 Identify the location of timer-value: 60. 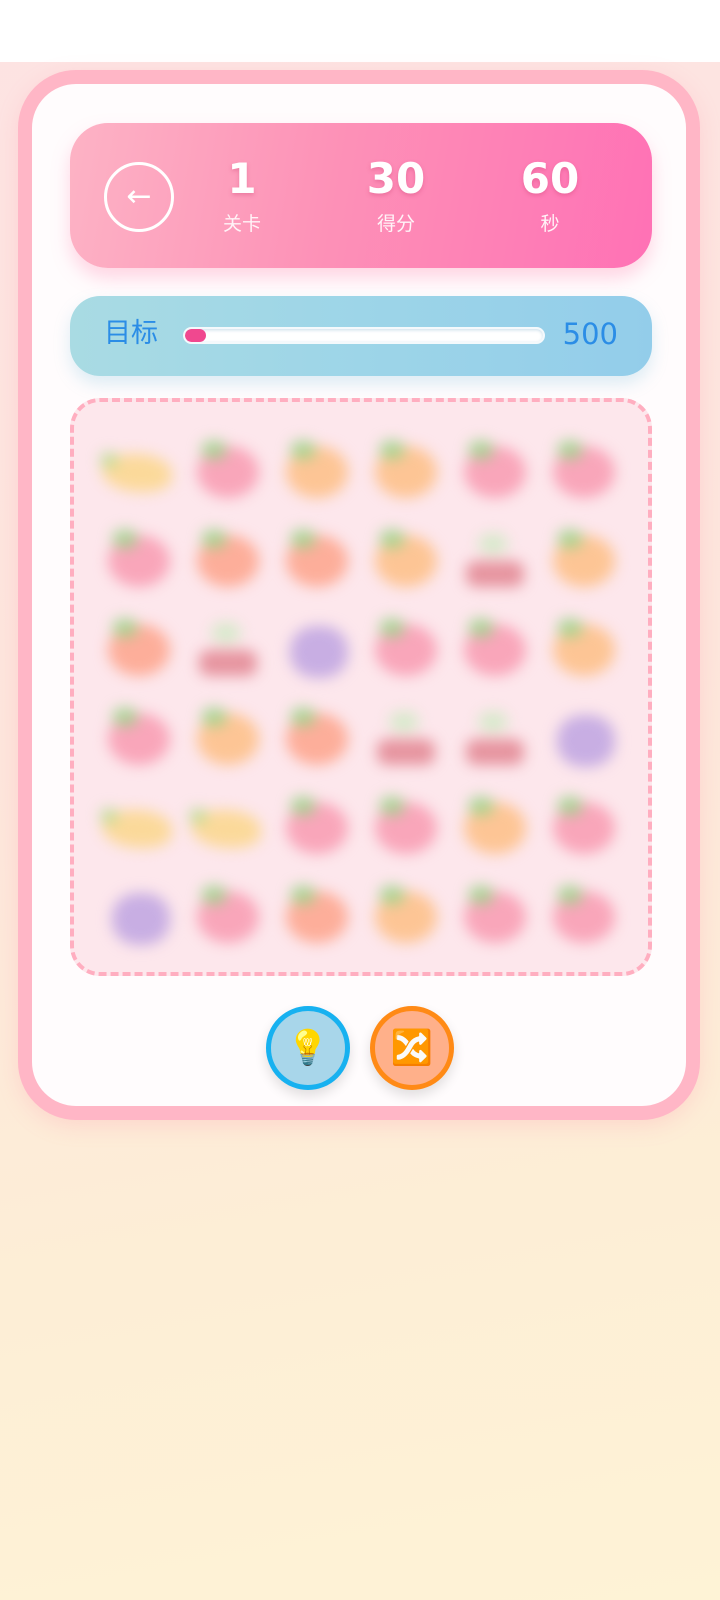
(550, 178).